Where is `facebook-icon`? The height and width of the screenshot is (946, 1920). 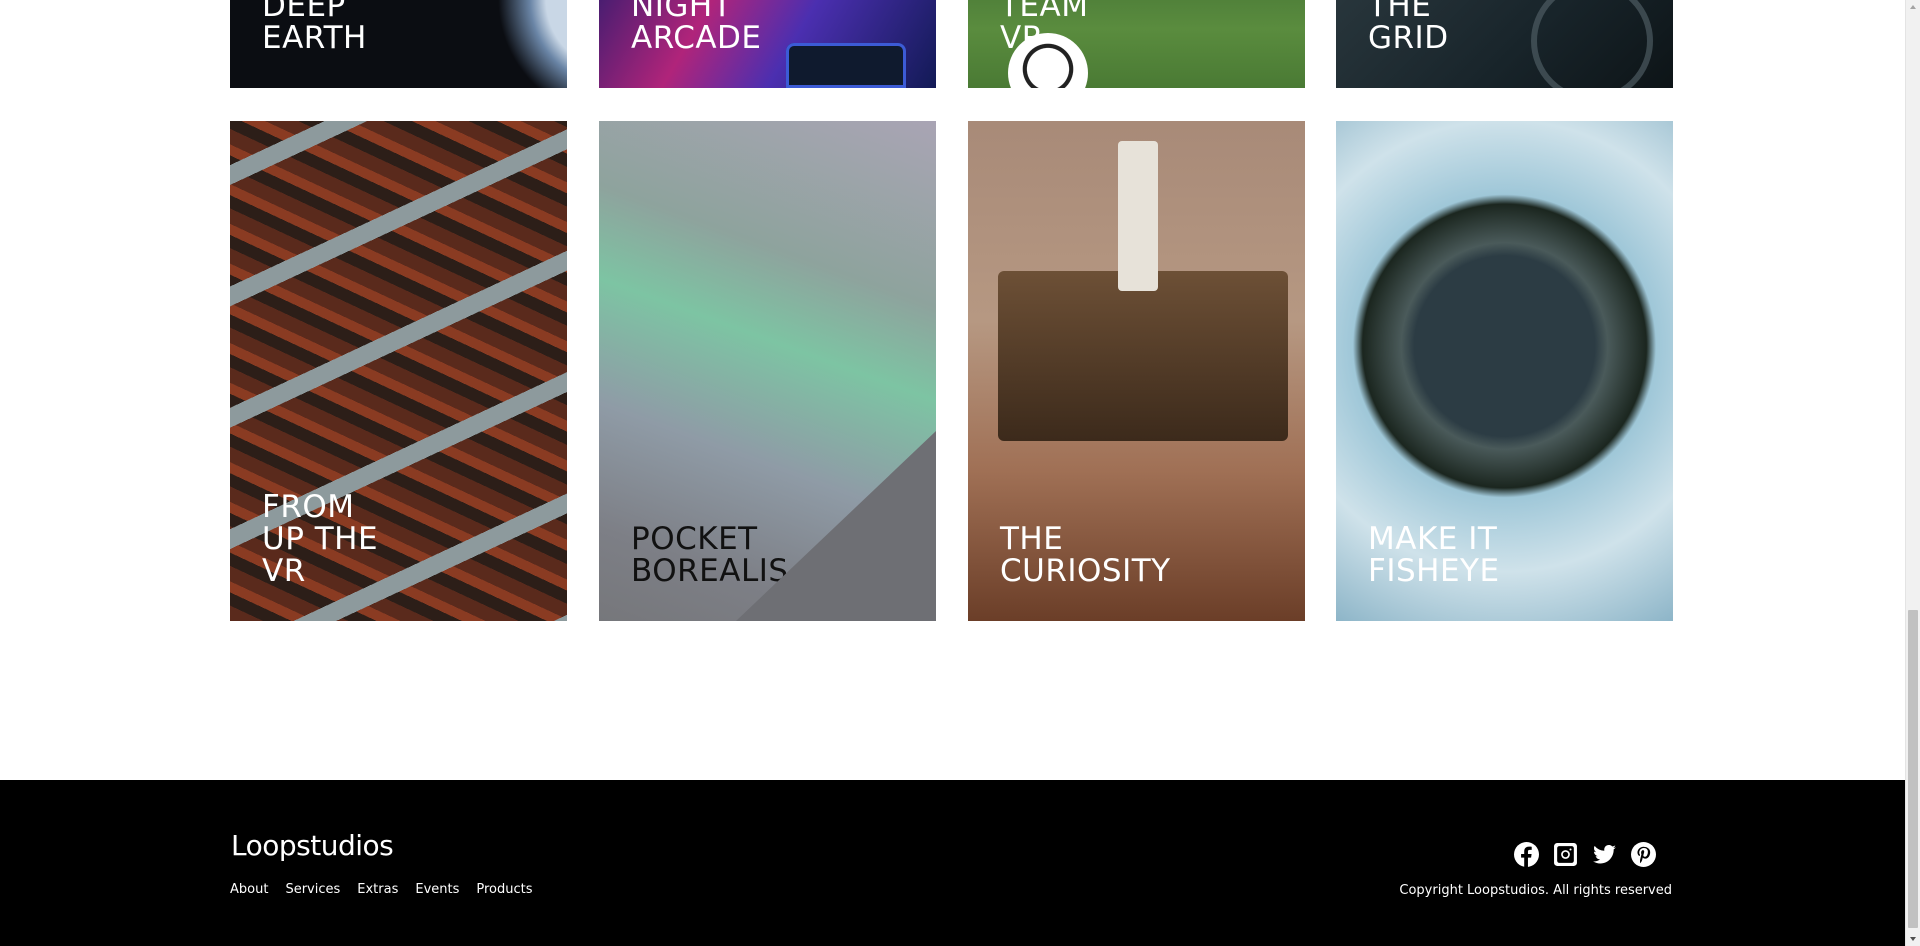 facebook-icon is located at coordinates (1526, 854).